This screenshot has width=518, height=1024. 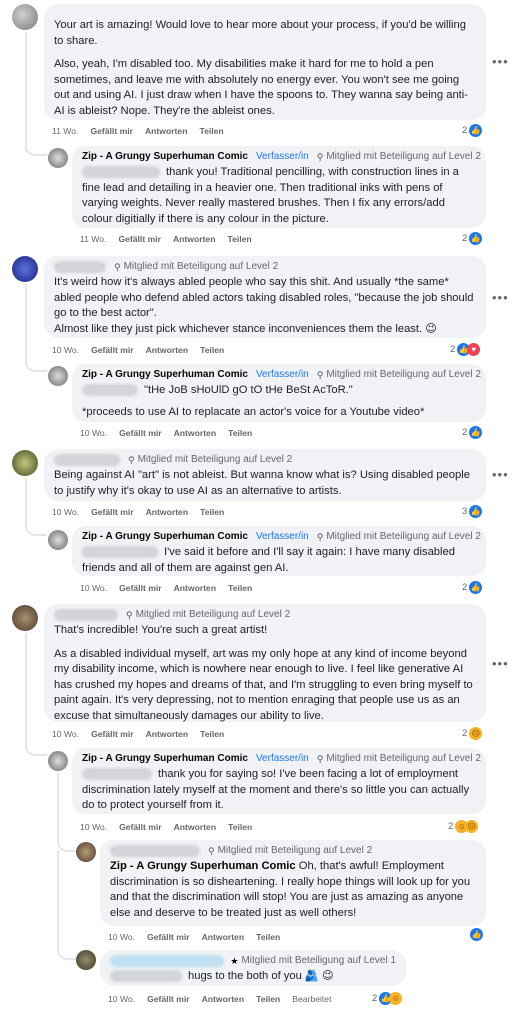 I want to click on mentioned-page: Zip - A Grungy Superhuman Comic, so click(x=203, y=866).